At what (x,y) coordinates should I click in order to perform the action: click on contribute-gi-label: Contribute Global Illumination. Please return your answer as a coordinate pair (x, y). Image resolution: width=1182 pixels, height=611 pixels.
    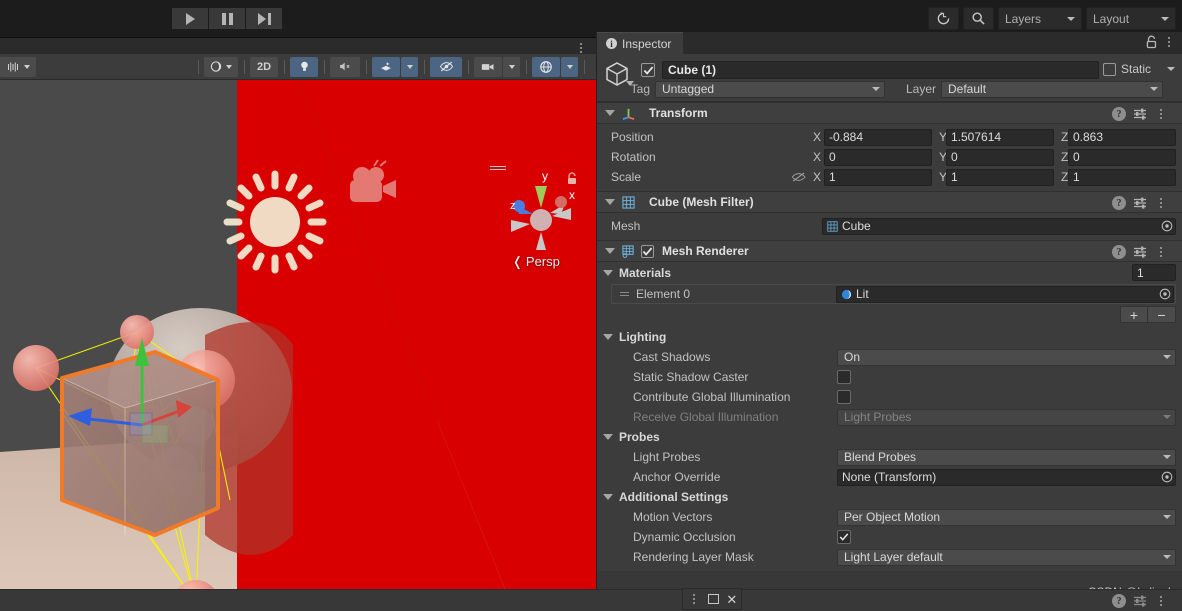
    Looking at the image, I should click on (712, 397).